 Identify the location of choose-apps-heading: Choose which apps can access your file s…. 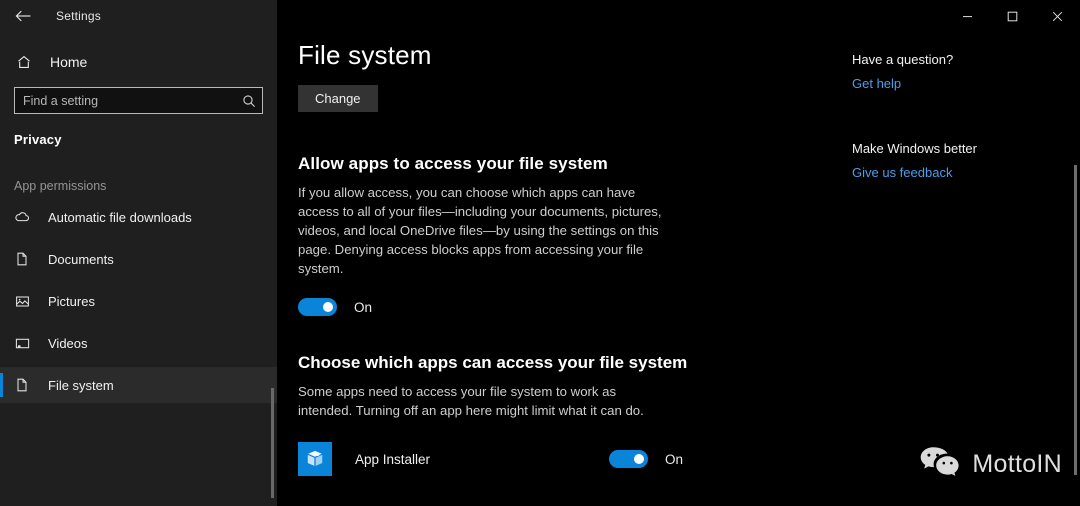
(493, 362).